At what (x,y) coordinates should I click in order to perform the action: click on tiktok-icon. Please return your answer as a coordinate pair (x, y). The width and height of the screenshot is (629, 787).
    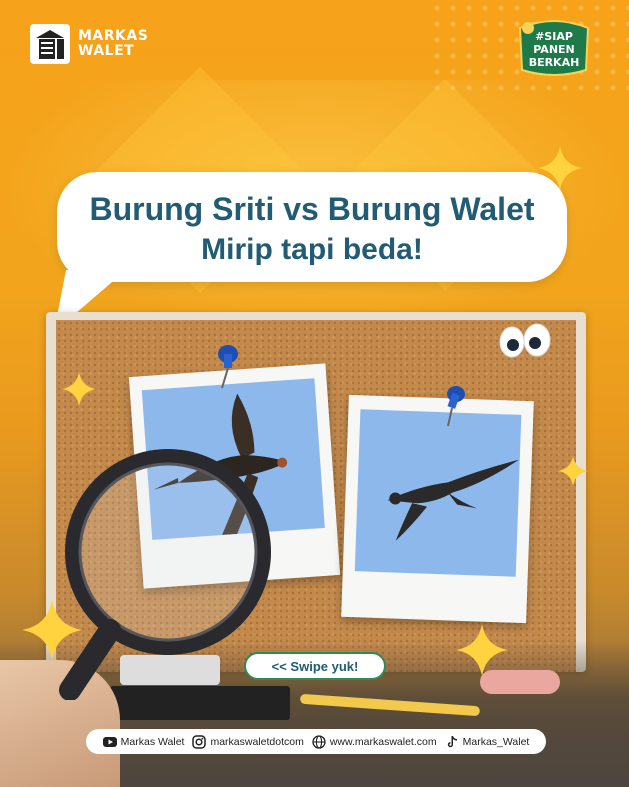
    Looking at the image, I should click on (452, 741).